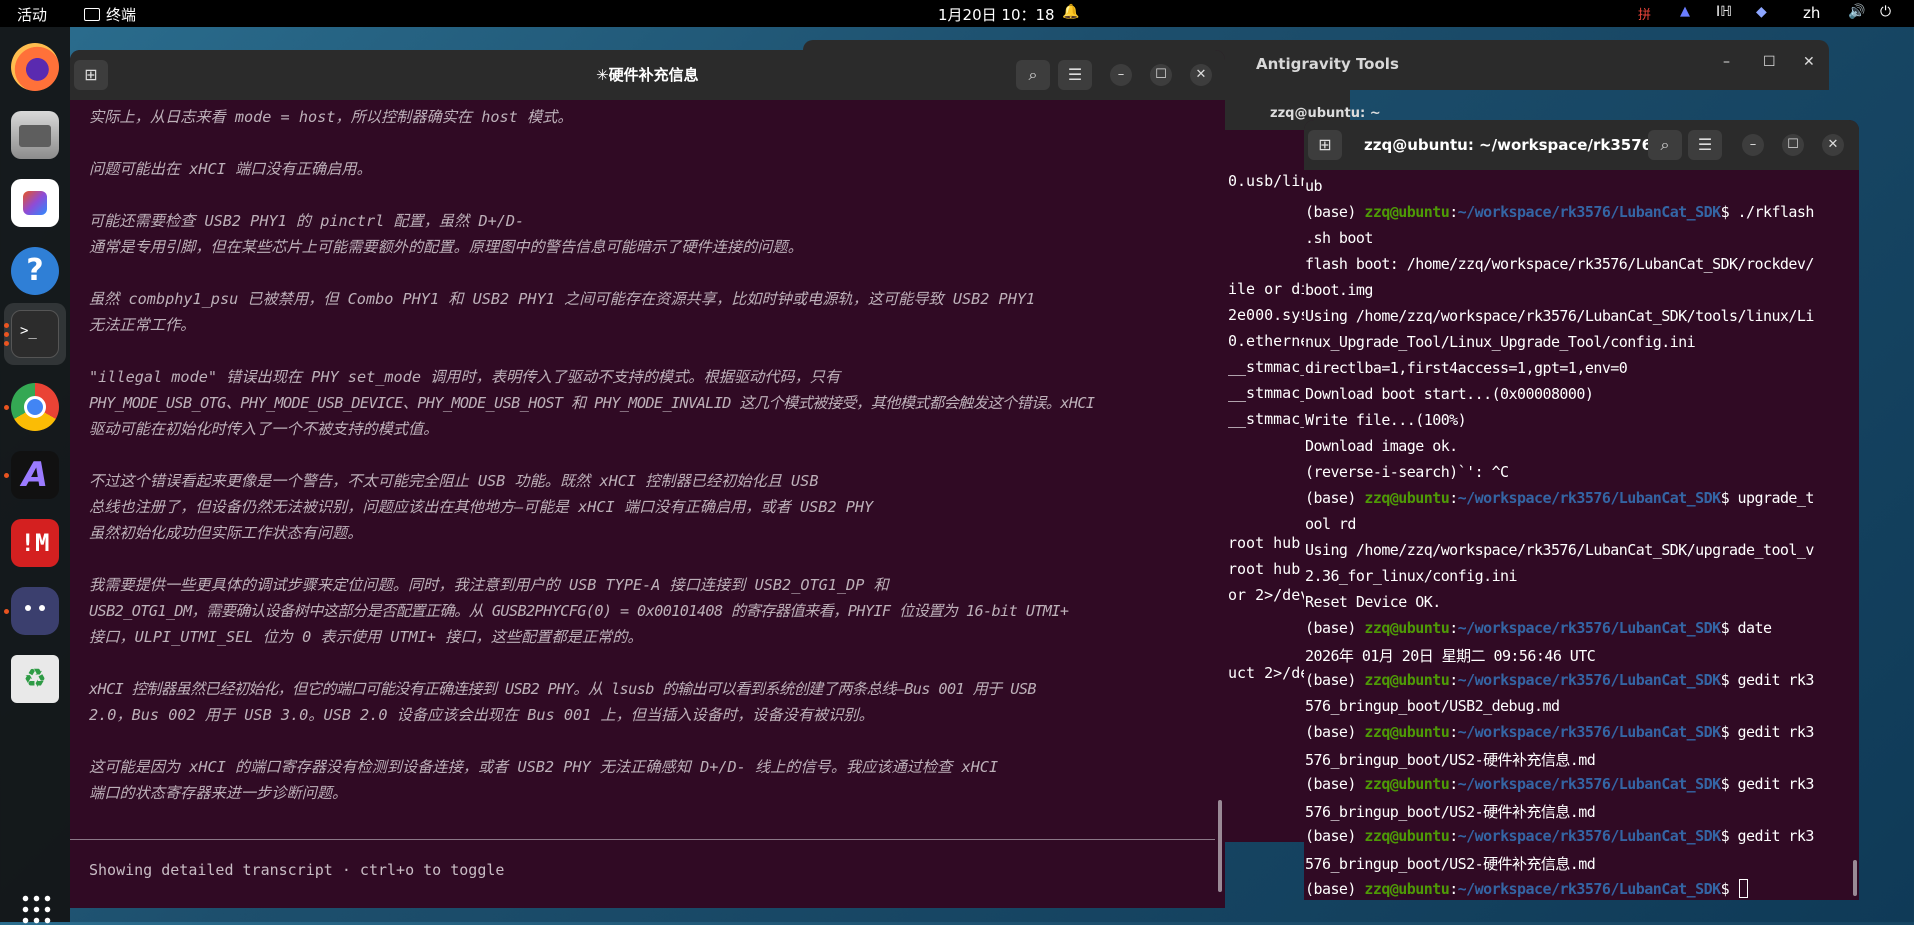  What do you see at coordinates (35, 135) in the screenshot?
I see `files-icon` at bounding box center [35, 135].